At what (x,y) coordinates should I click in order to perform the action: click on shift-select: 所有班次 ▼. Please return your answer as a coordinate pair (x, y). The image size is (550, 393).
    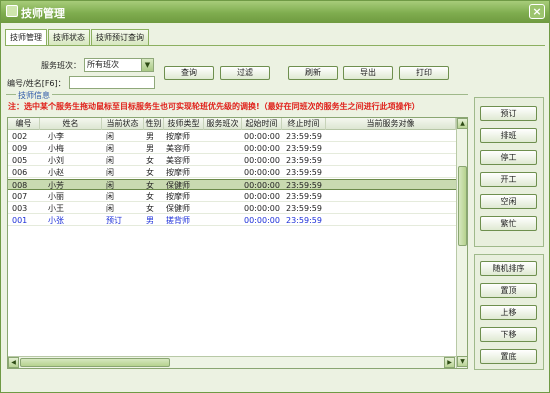
    Looking at the image, I should click on (119, 65).